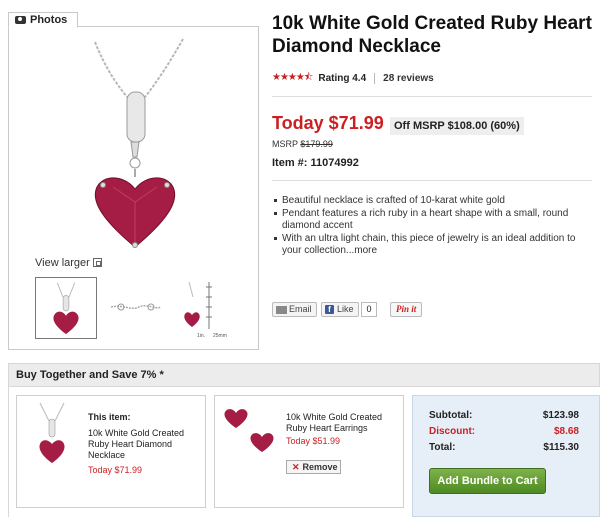 This screenshot has height=517, width=600. What do you see at coordinates (342, 78) in the screenshot?
I see `rating-label: Rating 4.4` at bounding box center [342, 78].